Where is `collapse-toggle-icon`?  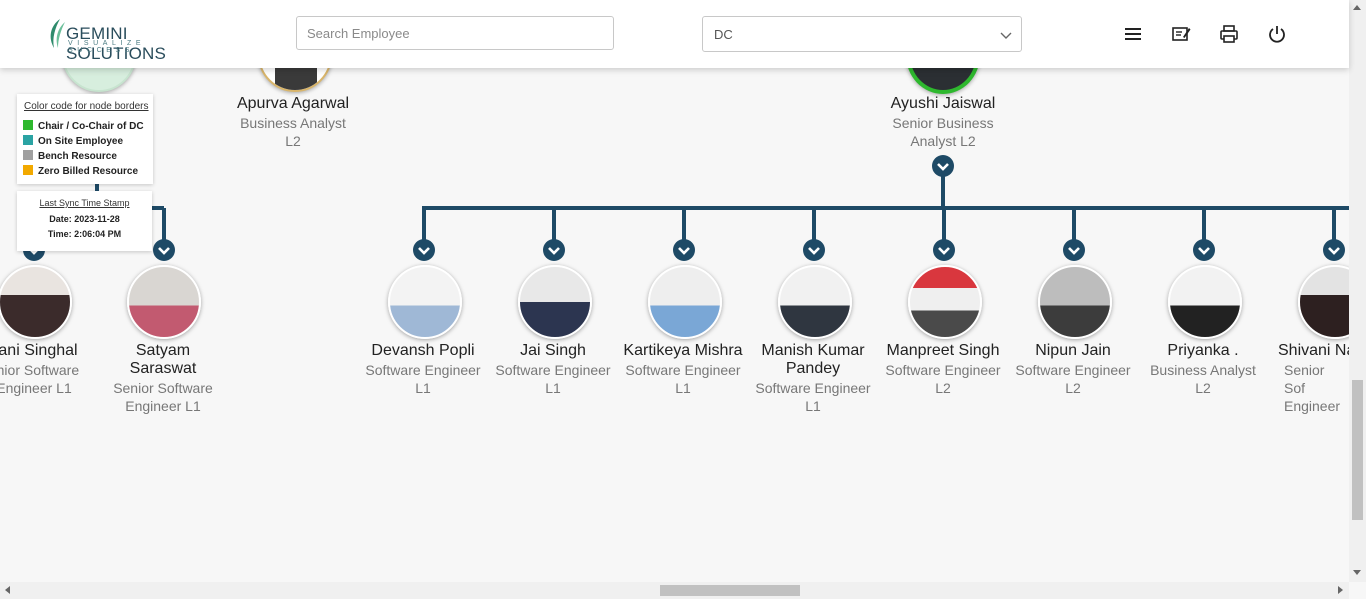 collapse-toggle-icon is located at coordinates (943, 166).